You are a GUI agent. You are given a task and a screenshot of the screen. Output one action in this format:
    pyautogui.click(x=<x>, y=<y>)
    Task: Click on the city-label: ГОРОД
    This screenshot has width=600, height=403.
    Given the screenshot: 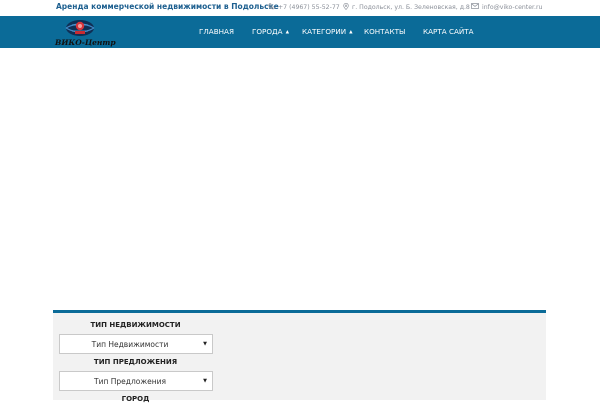 What is the action you would take?
    pyautogui.click(x=135, y=399)
    